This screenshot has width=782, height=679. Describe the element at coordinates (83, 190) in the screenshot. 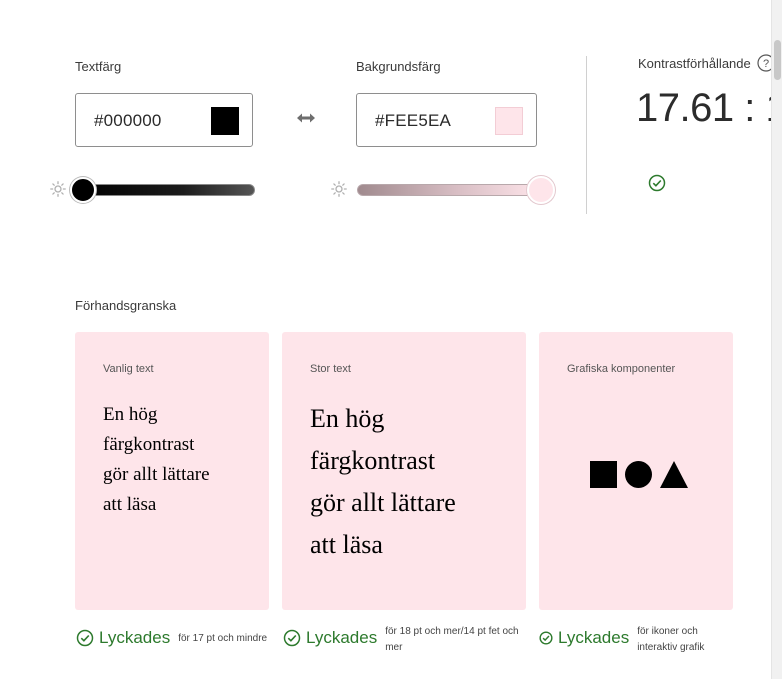

I see `text-color-slider-handle` at that location.